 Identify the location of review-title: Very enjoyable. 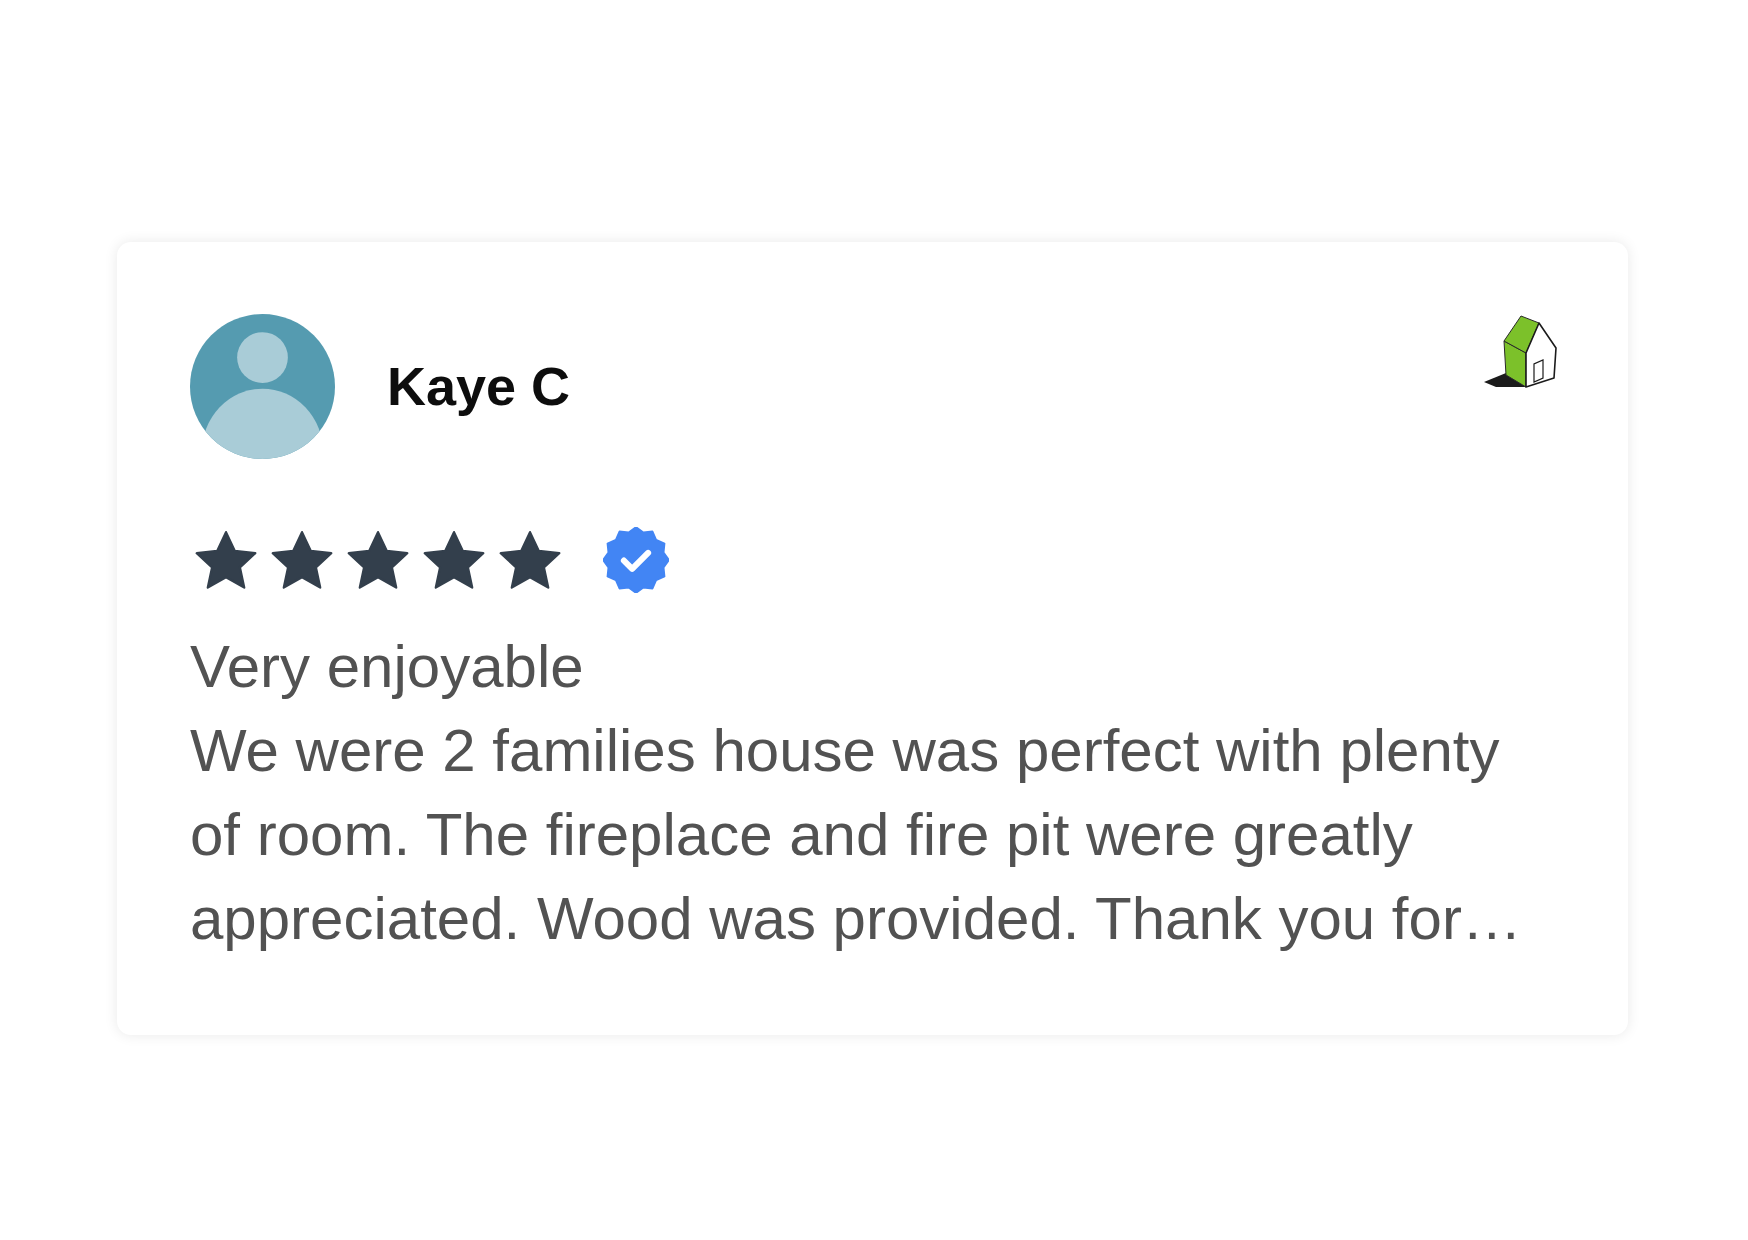
(387, 667).